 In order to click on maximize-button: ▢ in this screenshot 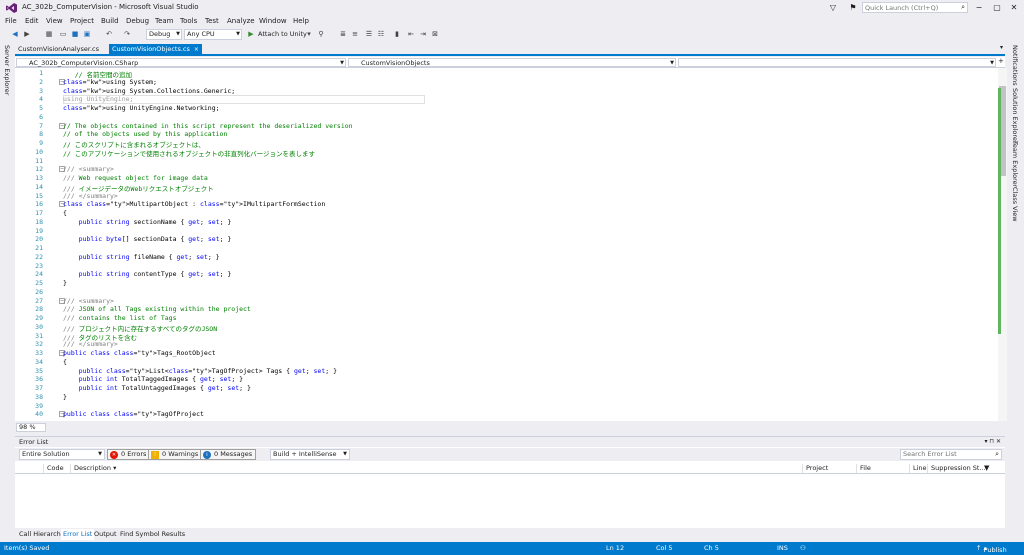, I will do `click(997, 8)`.